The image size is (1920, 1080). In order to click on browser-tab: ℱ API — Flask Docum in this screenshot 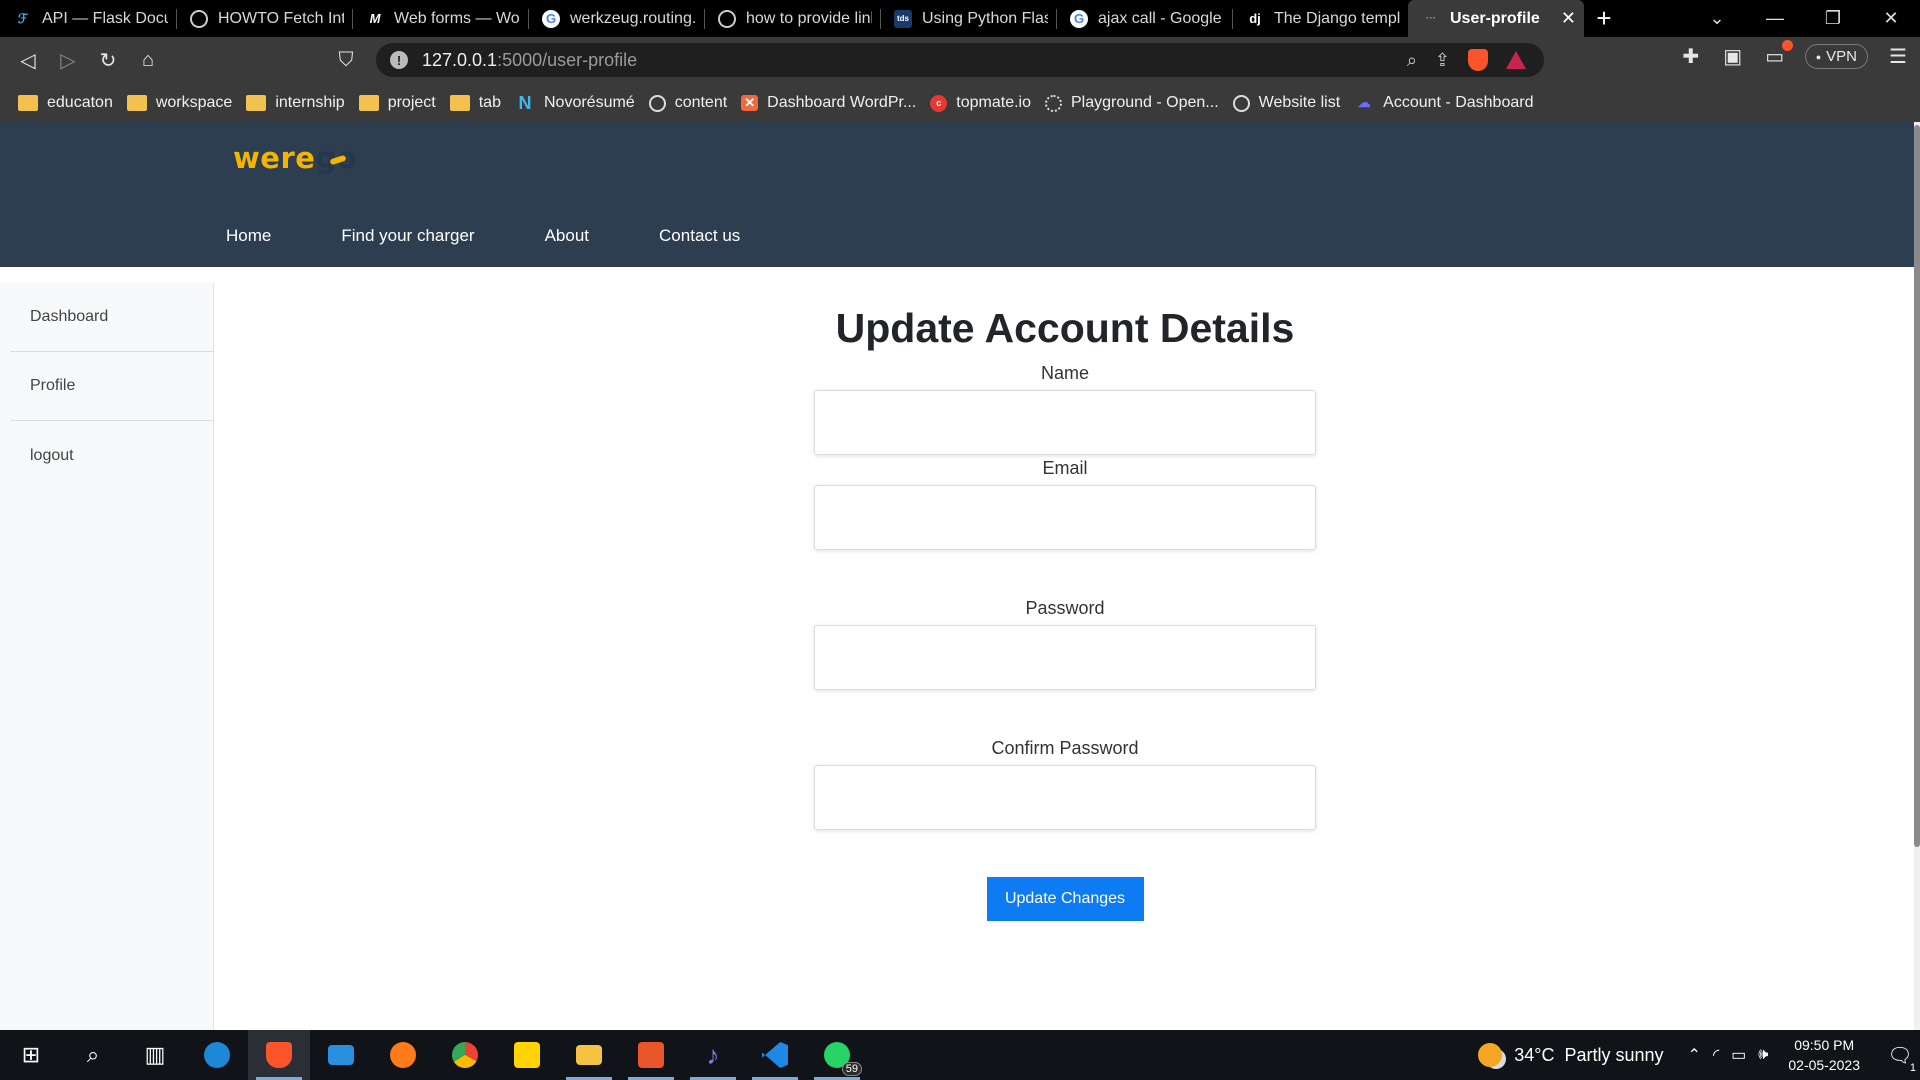, I will do `click(88, 18)`.